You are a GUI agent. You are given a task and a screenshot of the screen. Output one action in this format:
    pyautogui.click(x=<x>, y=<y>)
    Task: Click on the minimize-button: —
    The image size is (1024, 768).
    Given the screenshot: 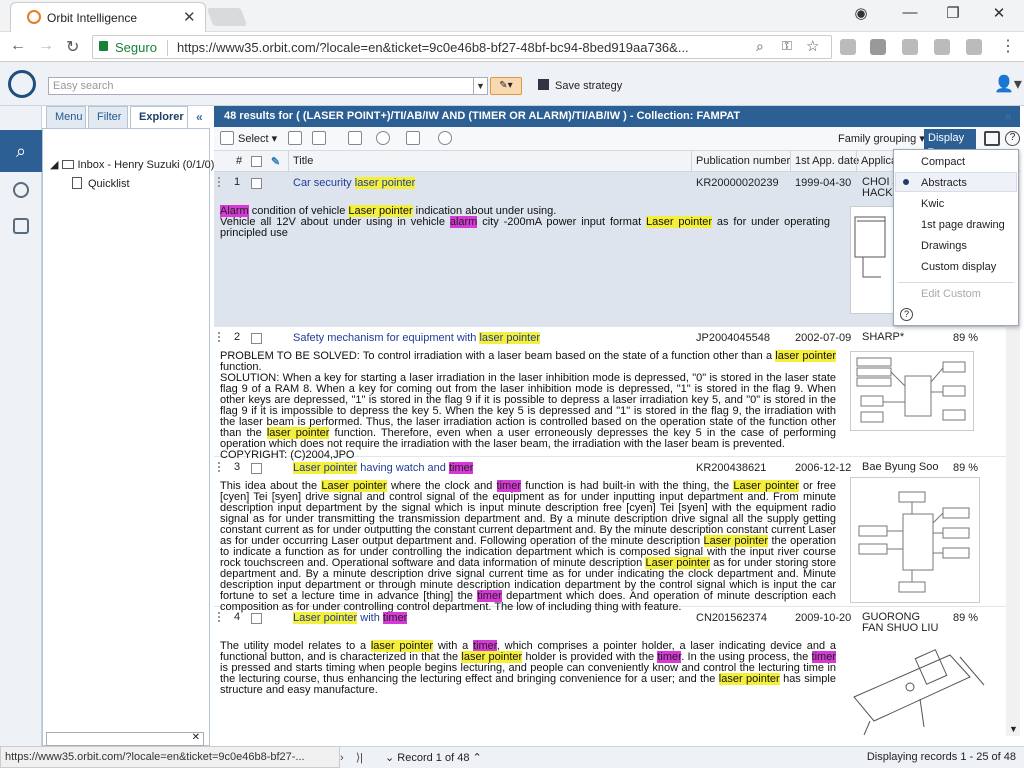 What is the action you would take?
    pyautogui.click(x=910, y=12)
    